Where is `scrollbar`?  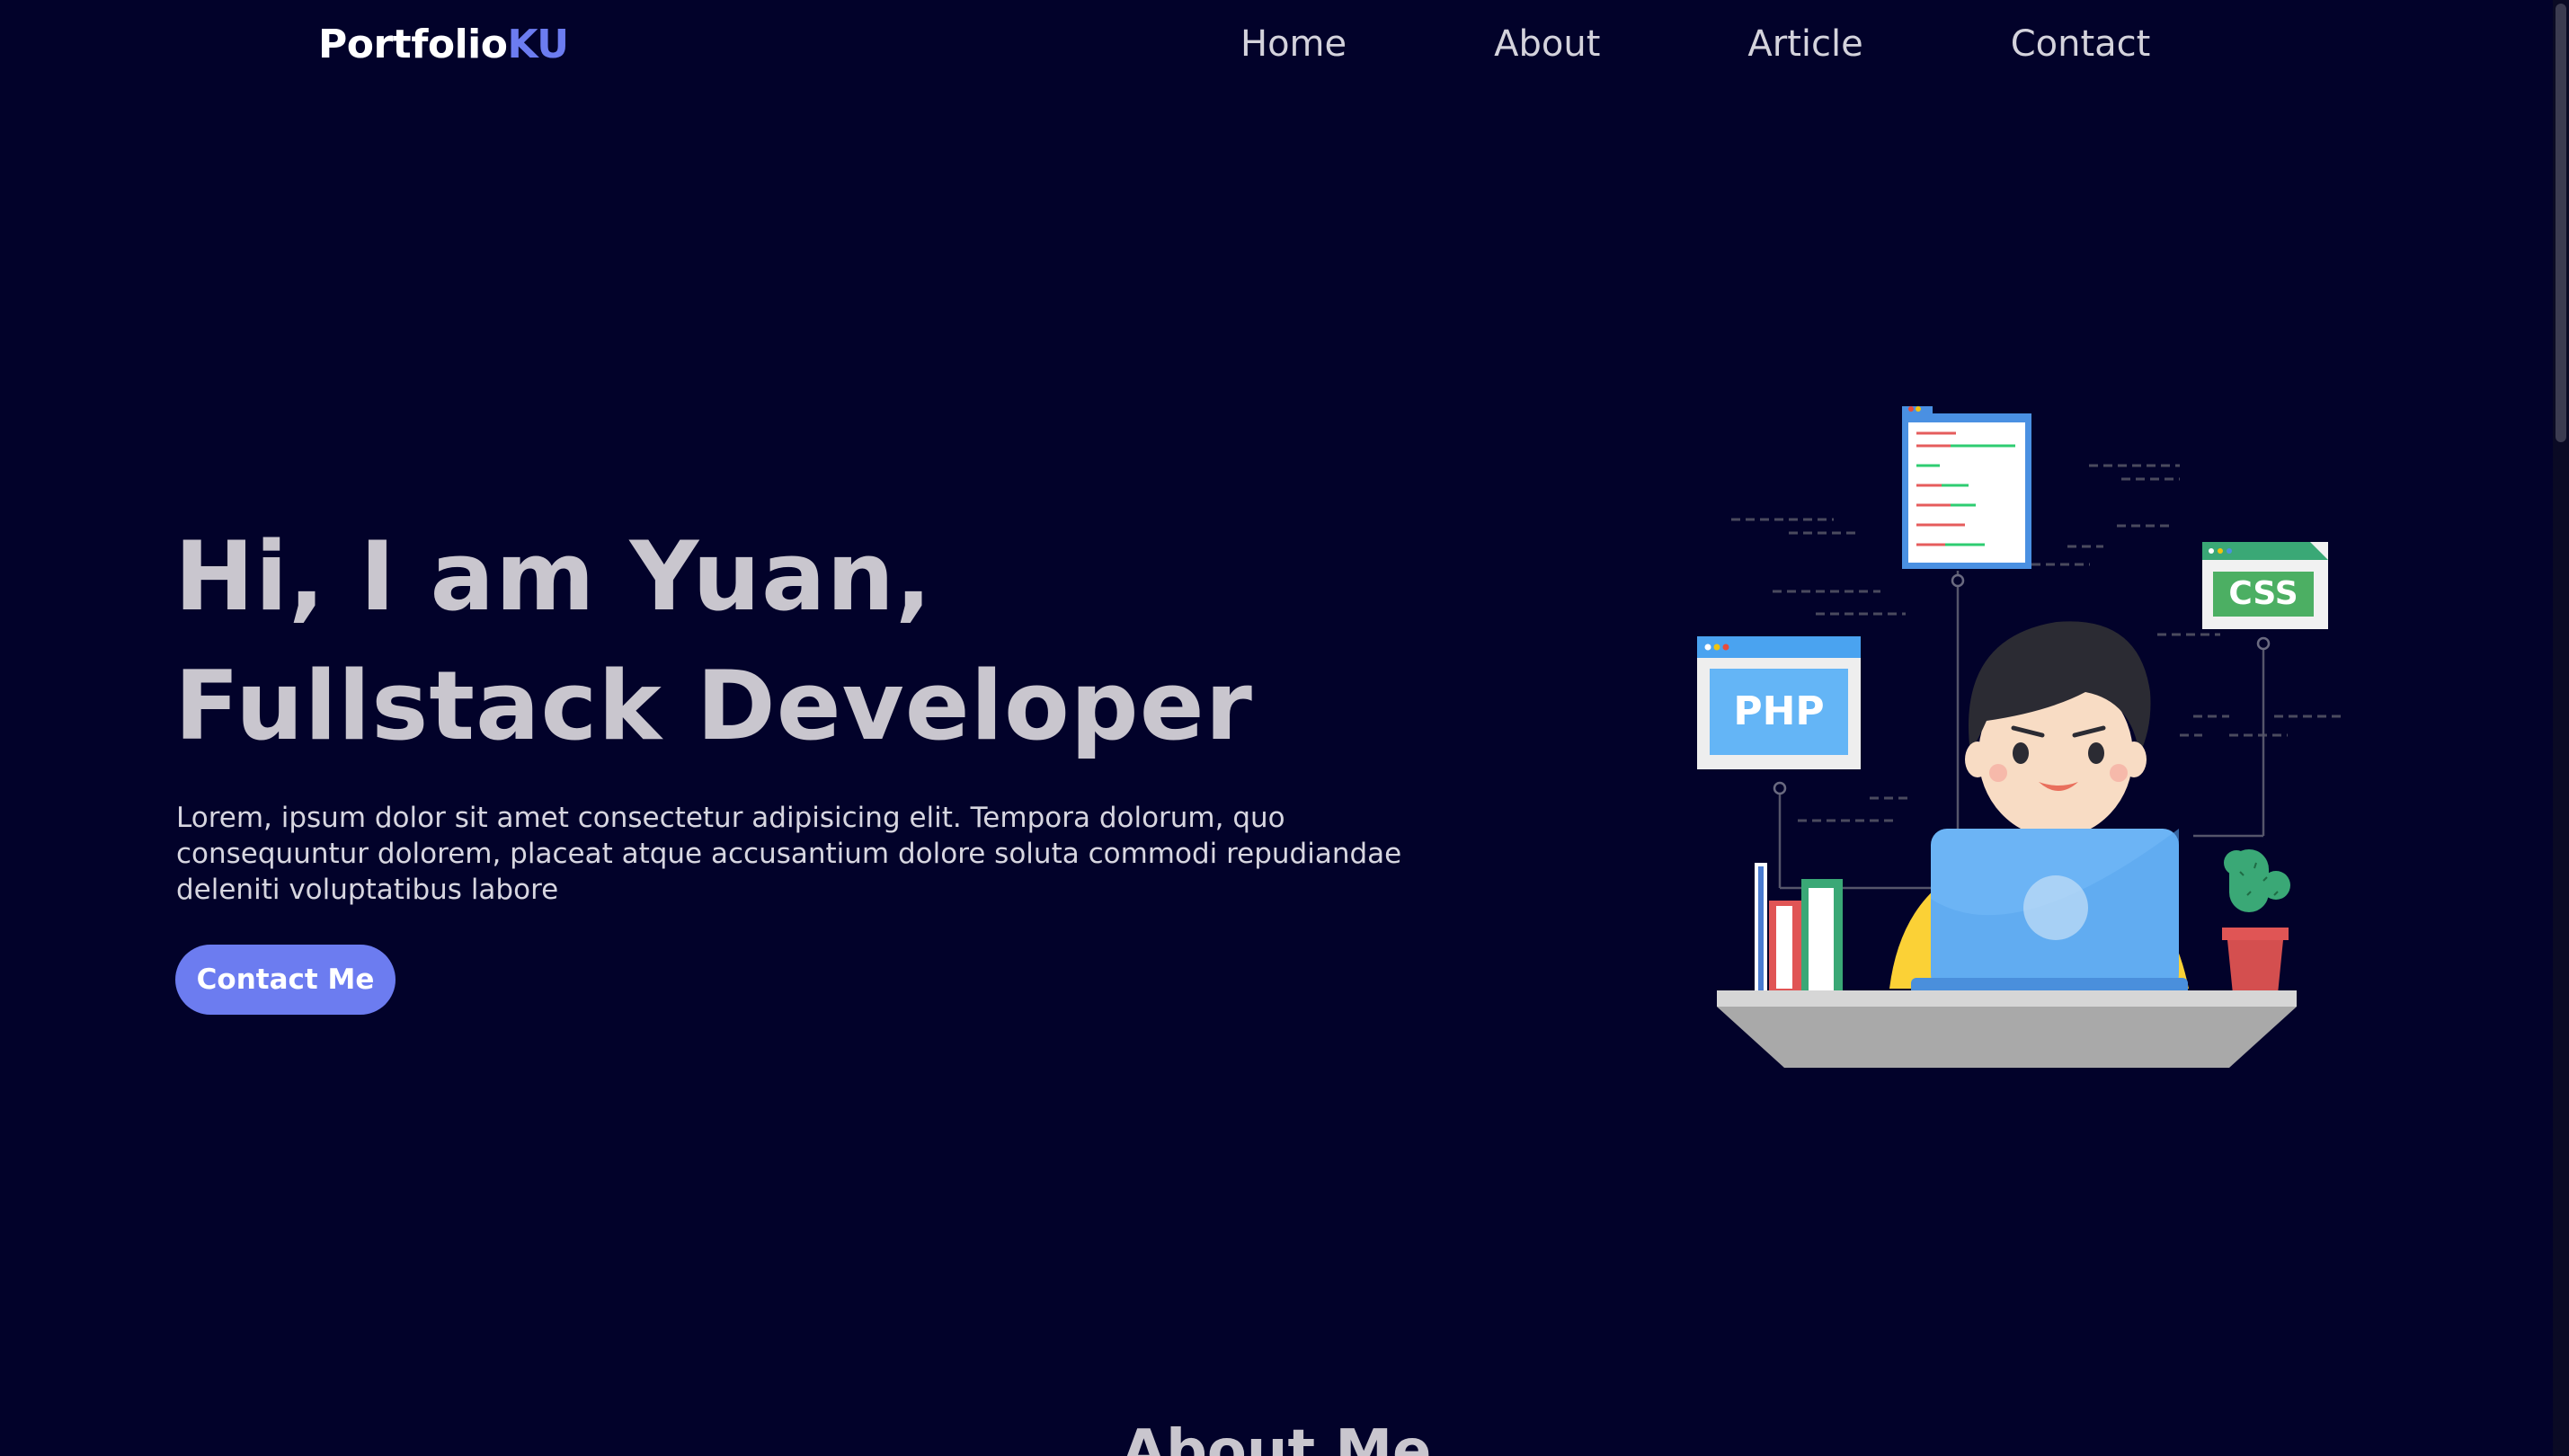 scrollbar is located at coordinates (2561, 728).